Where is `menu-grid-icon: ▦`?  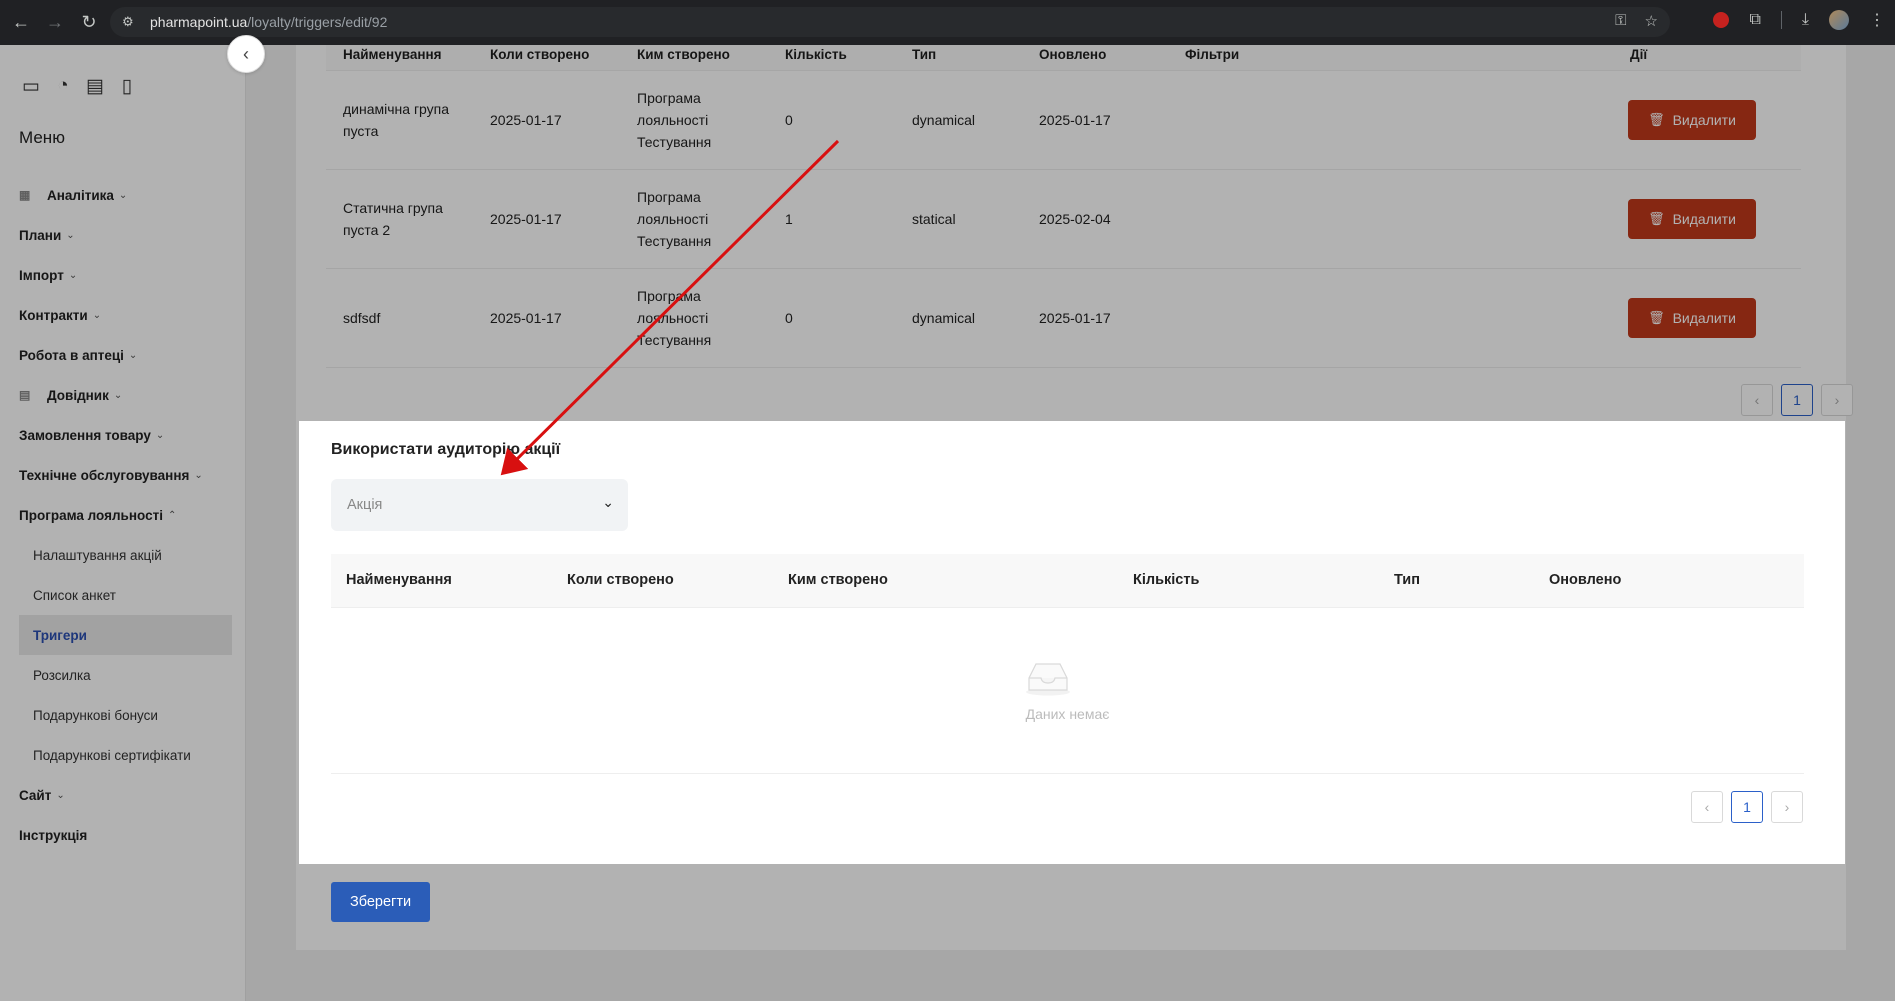 menu-grid-icon: ▦ is located at coordinates (25, 195).